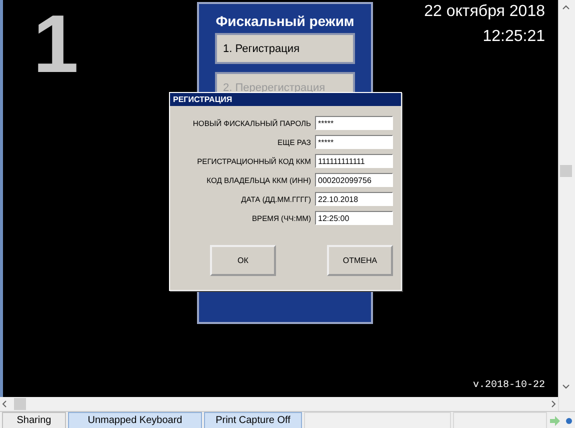 Image resolution: width=575 pixels, height=428 pixels. I want to click on screen-number: 1, so click(56, 45).